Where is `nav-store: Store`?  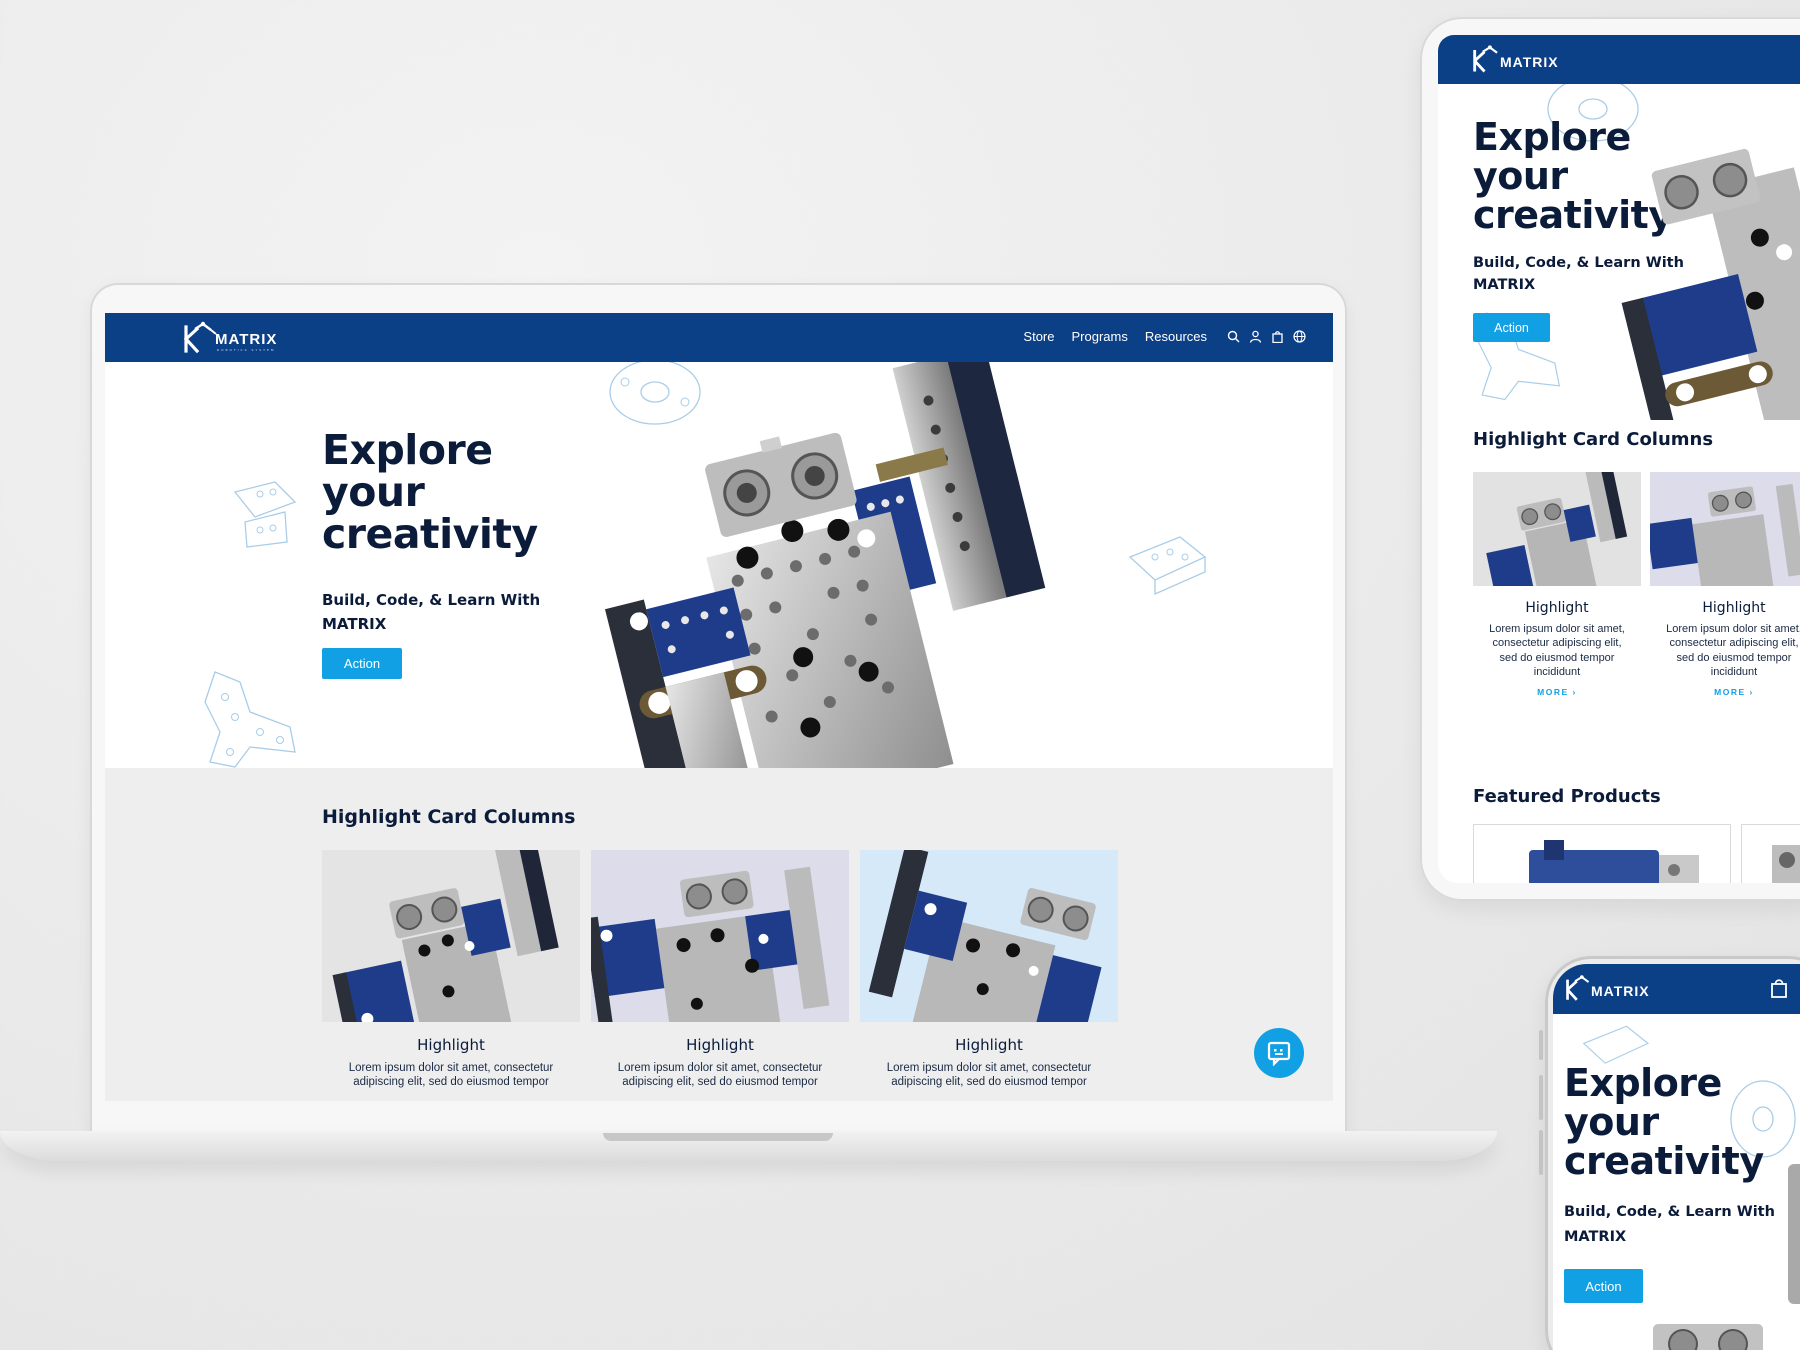
nav-store: Store is located at coordinates (1038, 336).